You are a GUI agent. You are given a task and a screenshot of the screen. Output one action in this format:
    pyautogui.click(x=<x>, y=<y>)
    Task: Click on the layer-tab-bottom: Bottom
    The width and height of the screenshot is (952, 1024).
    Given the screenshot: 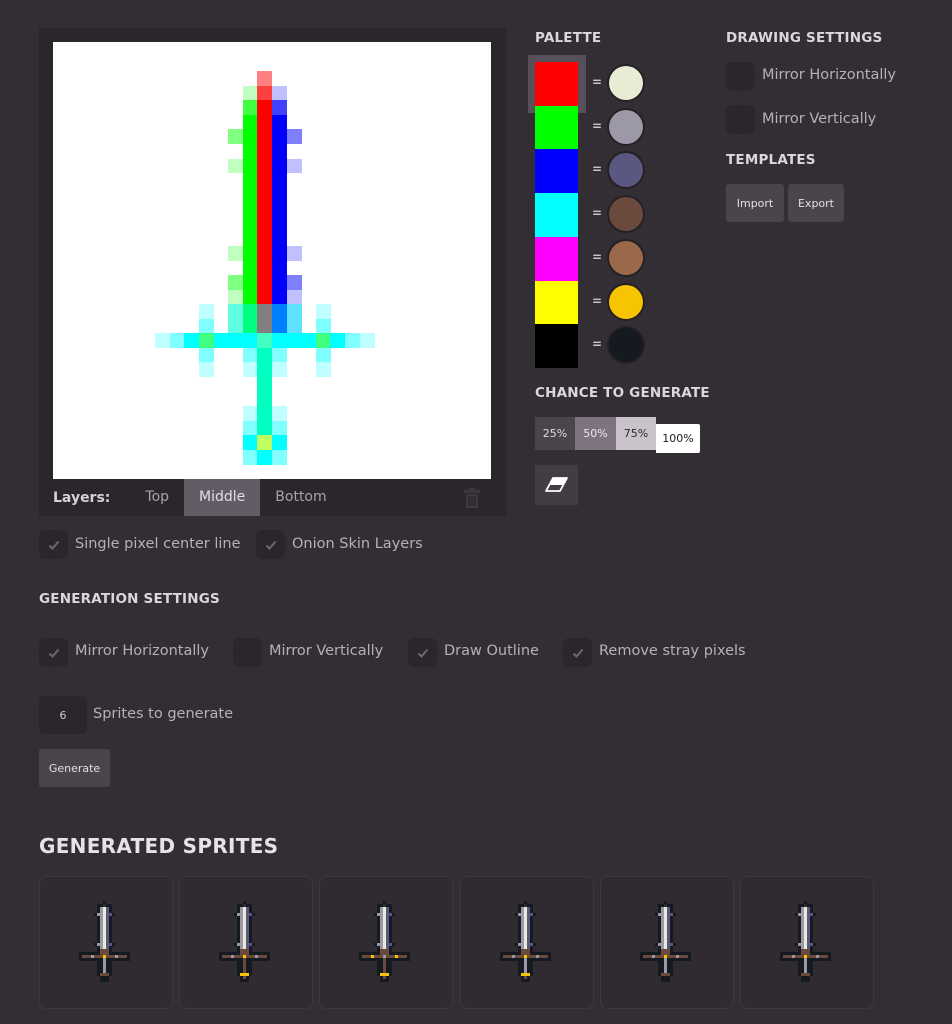 What is the action you would take?
    pyautogui.click(x=300, y=497)
    